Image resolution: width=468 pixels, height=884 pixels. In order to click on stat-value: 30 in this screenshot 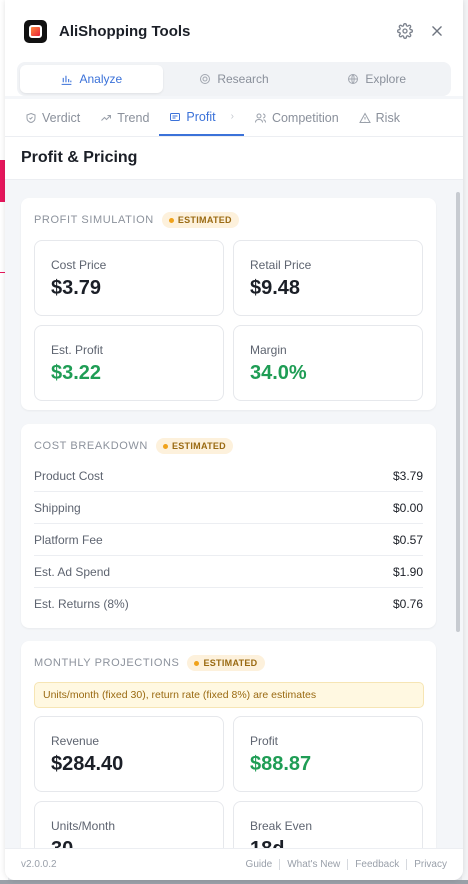, I will do `click(129, 843)`.